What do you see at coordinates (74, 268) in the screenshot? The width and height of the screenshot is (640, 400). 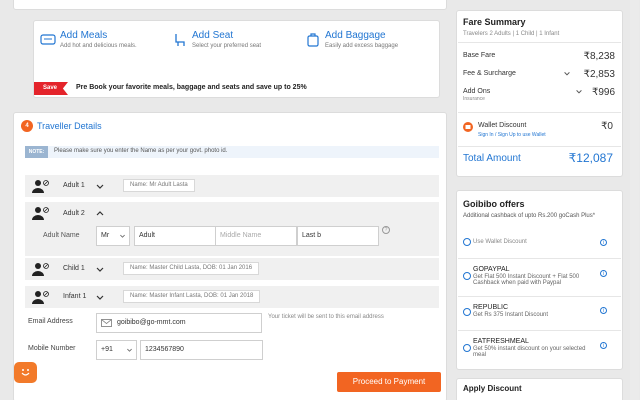 I see `traveller-label: Child 1` at bounding box center [74, 268].